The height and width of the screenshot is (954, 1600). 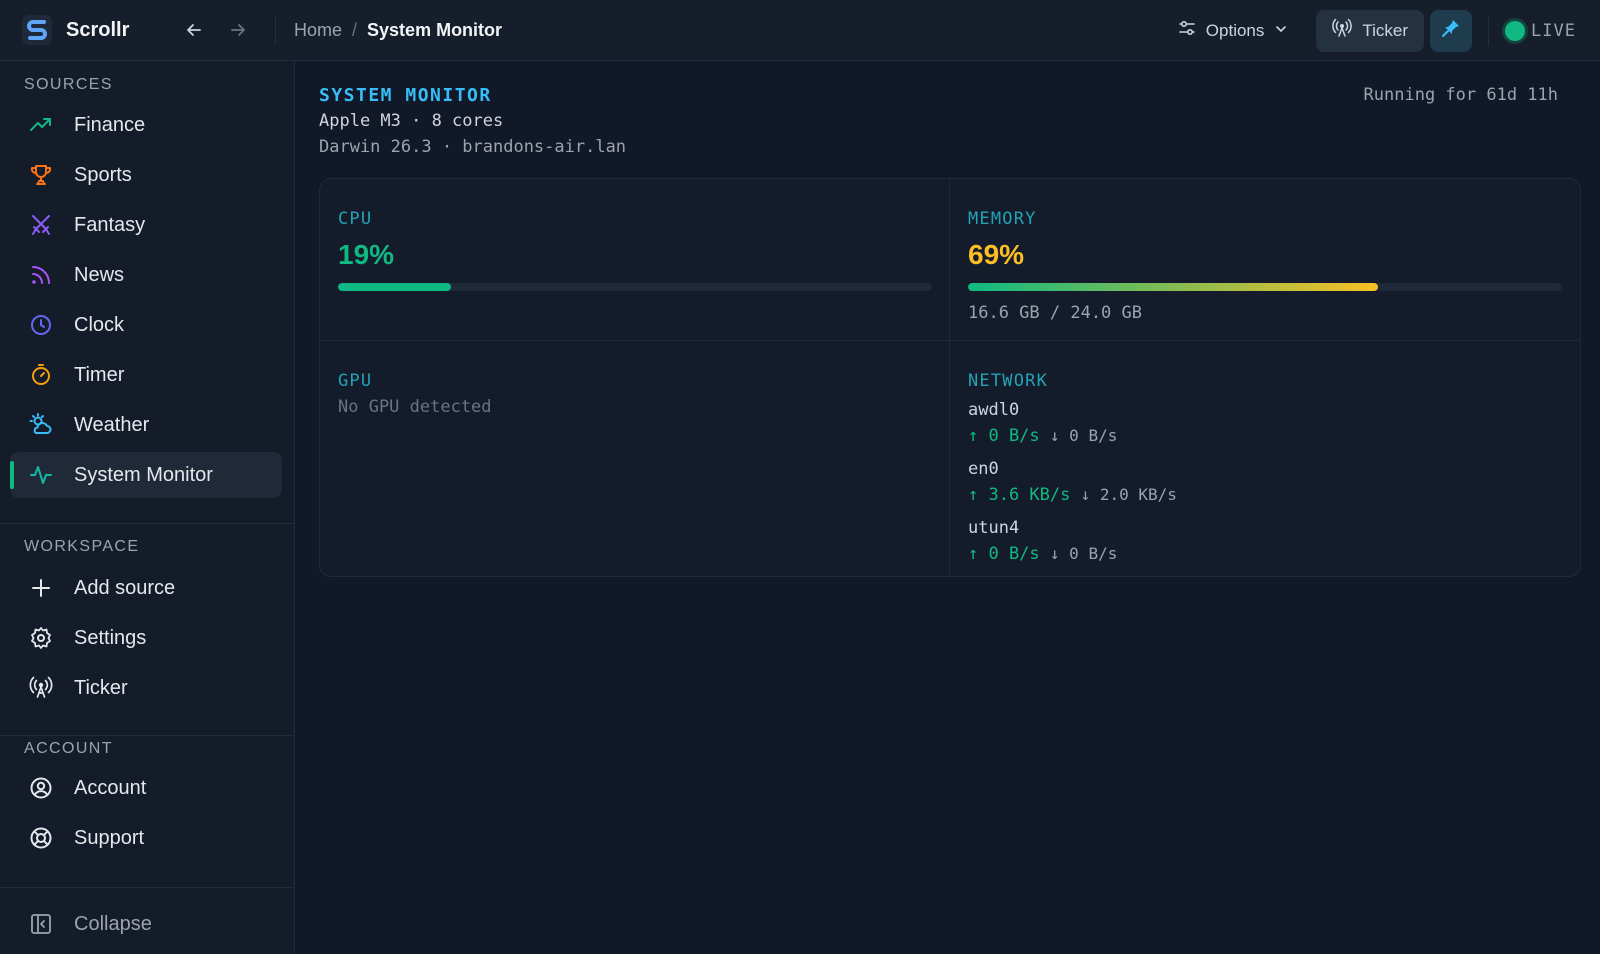 I want to click on lifebuoy-icon, so click(x=41, y=838).